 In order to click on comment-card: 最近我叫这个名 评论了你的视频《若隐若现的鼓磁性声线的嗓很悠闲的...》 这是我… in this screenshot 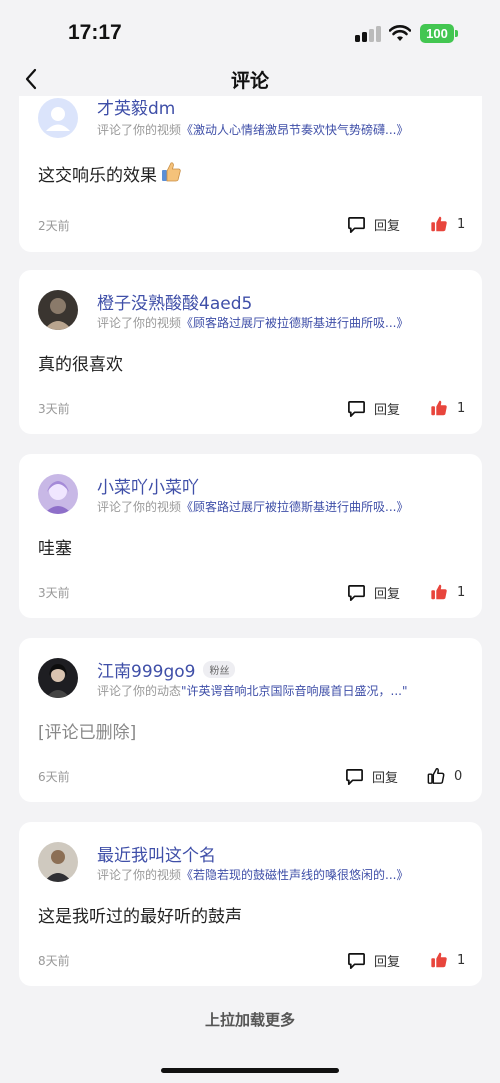, I will do `click(250, 904)`.